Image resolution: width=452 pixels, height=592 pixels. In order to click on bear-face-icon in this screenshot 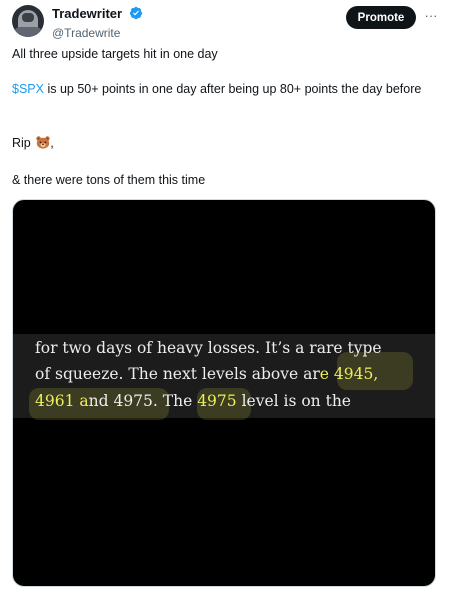, I will do `click(43, 142)`.